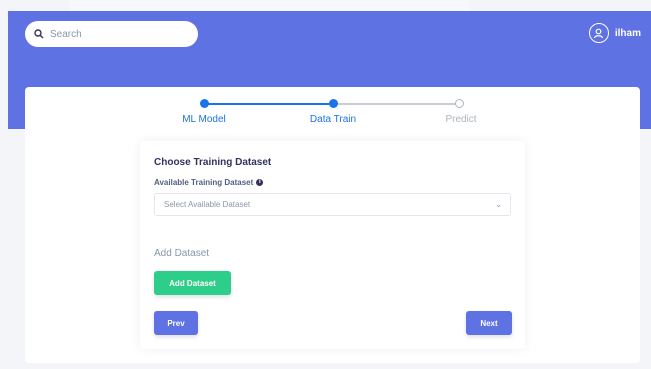 The image size is (651, 369). I want to click on info-icon: i, so click(260, 182).